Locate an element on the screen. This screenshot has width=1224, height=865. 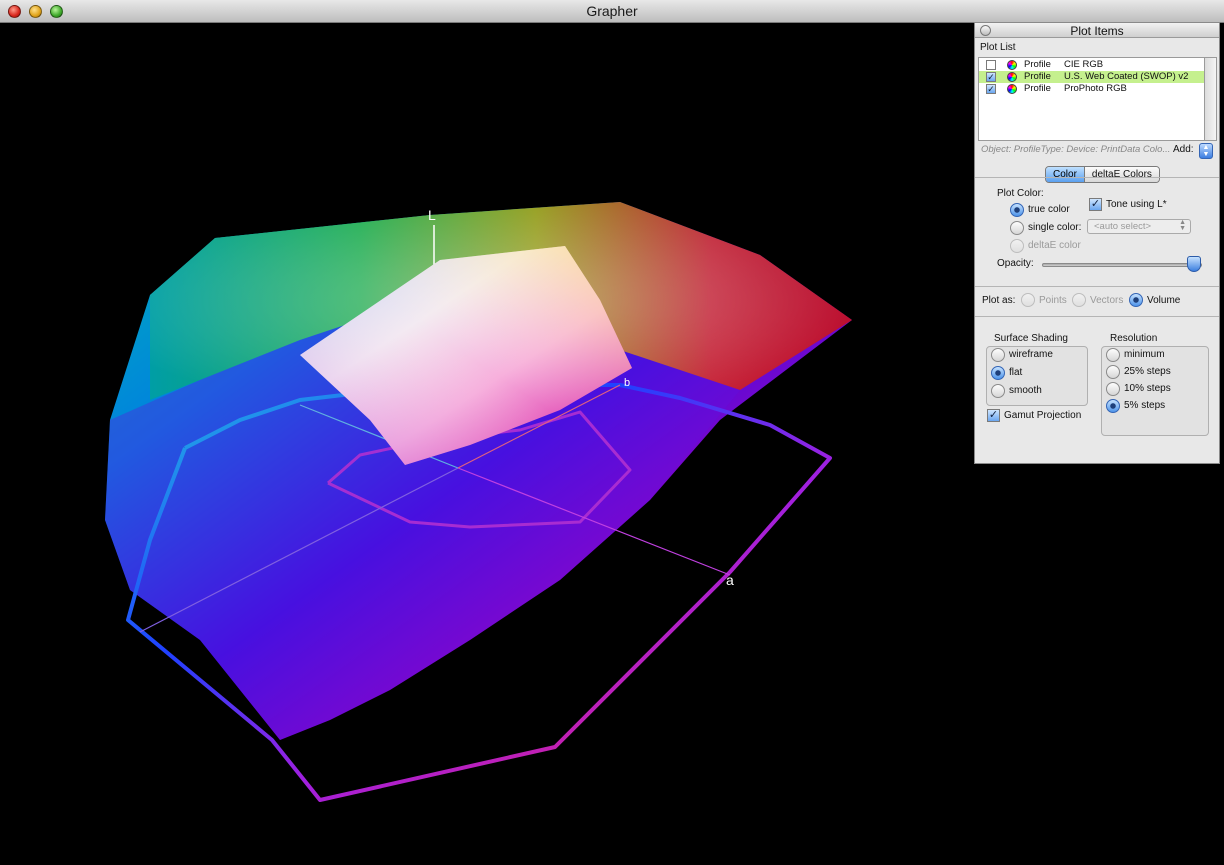
axis-label-a: a is located at coordinates (730, 580).